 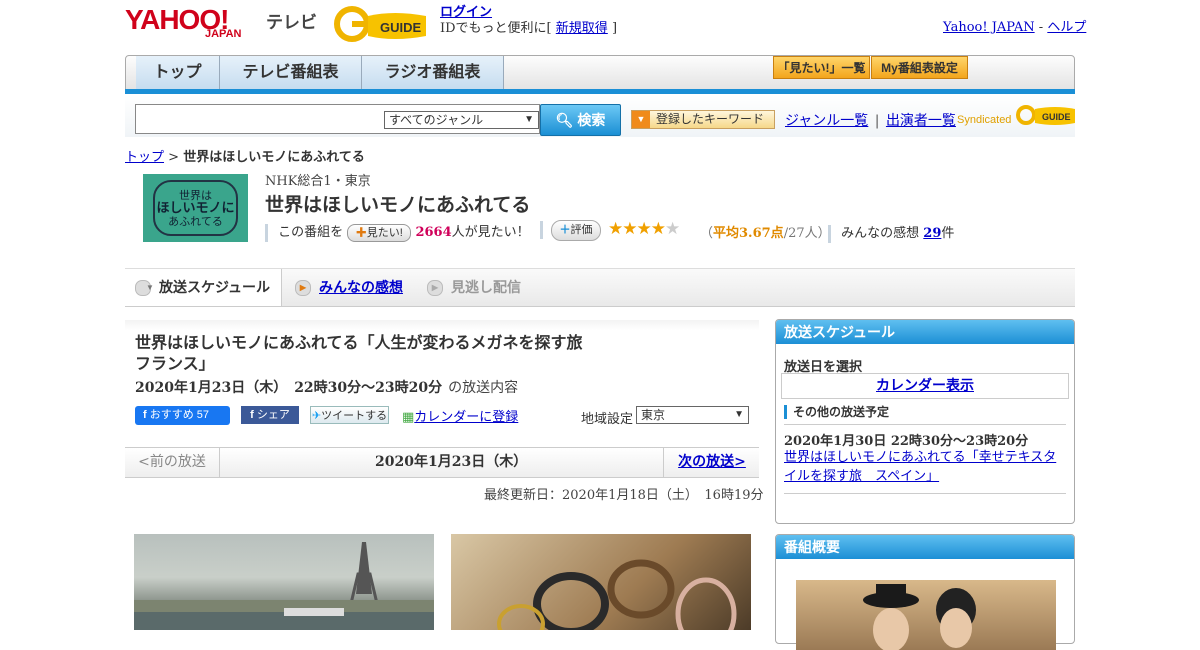 I want to click on next-episode-link: 次の放送>, so click(x=712, y=462).